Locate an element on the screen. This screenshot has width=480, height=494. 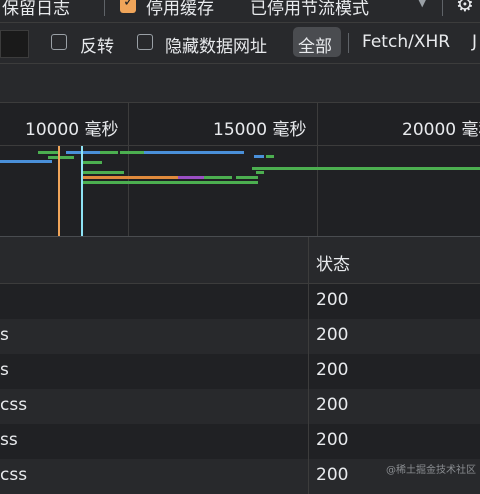
check-icon: ✓ is located at coordinates (129, 5).